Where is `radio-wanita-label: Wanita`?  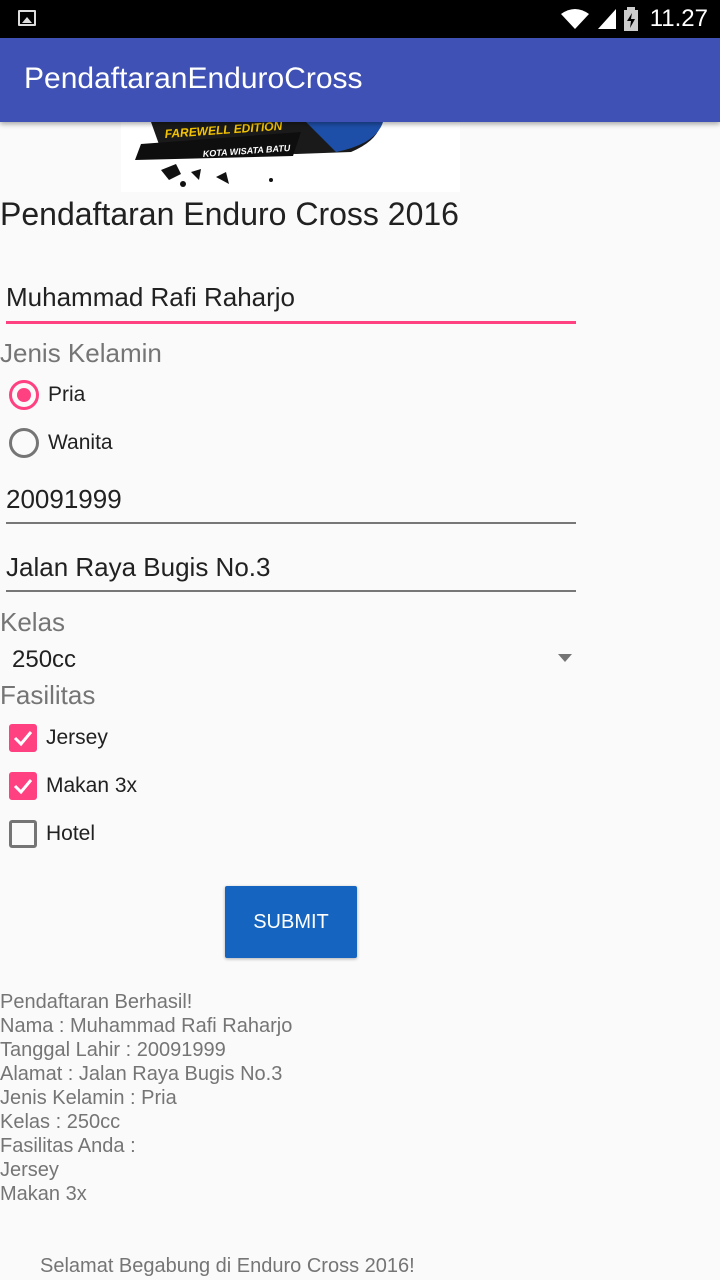 radio-wanita-label: Wanita is located at coordinates (80, 442).